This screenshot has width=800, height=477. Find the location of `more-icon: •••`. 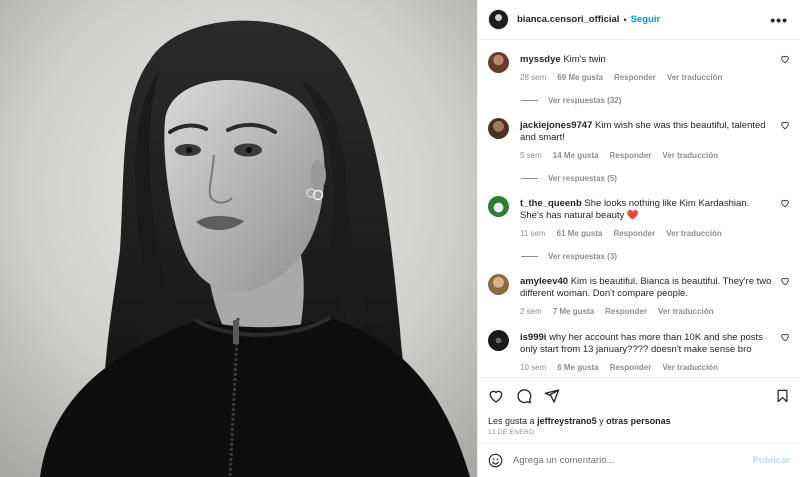

more-icon: ••• is located at coordinates (779, 20).